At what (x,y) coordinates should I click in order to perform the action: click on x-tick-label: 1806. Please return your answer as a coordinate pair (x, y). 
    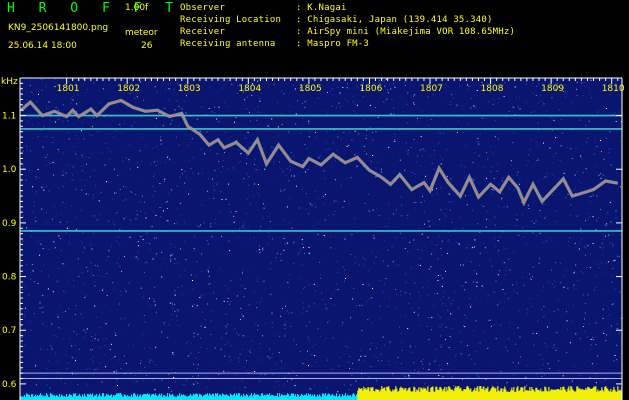
    Looking at the image, I should click on (370, 89).